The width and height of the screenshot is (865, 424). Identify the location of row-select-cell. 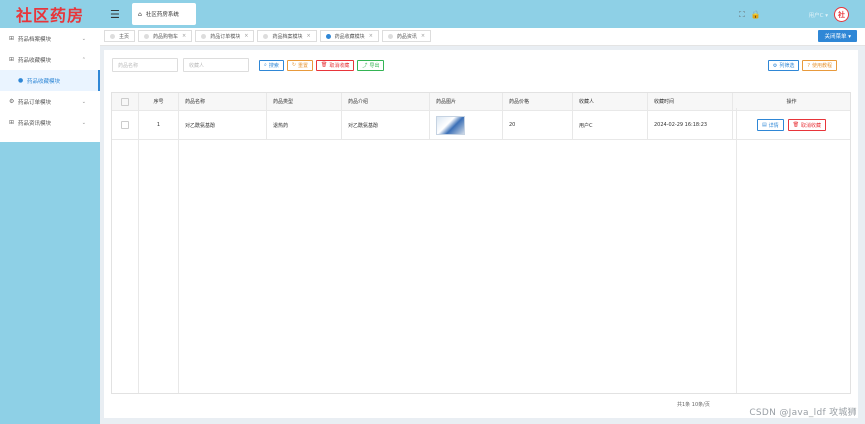
(125, 125).